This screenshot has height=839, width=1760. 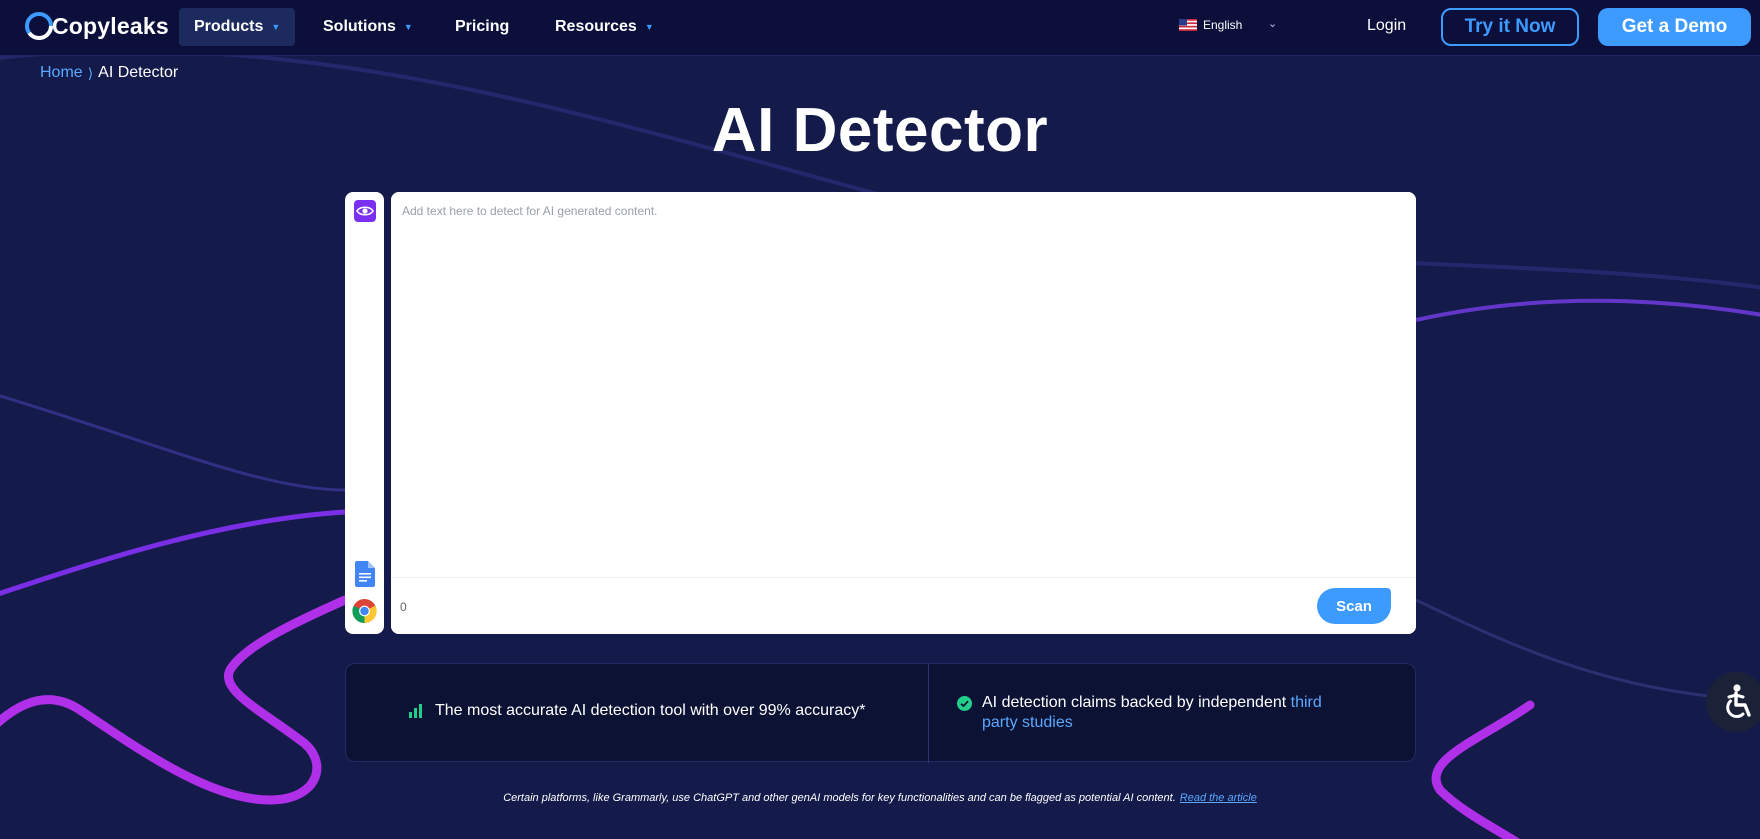 I want to click on nav-products-label: Products, so click(x=229, y=26).